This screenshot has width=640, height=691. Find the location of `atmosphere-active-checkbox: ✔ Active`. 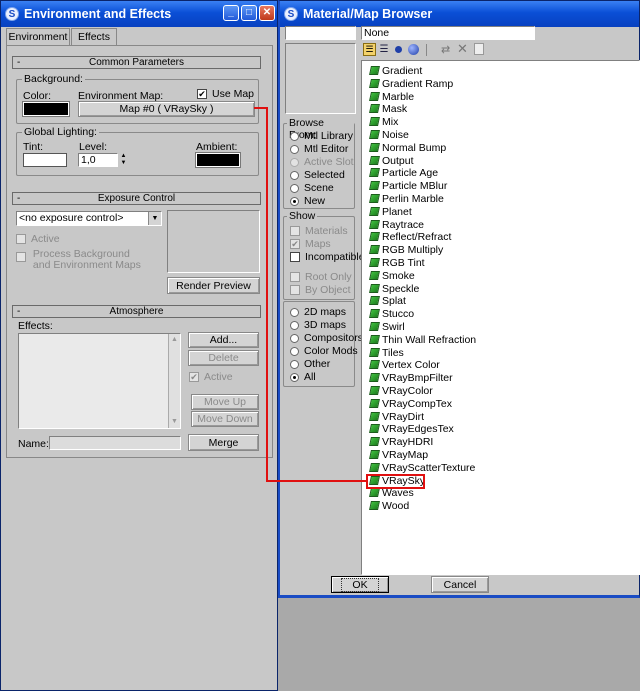

atmosphere-active-checkbox: ✔ Active is located at coordinates (211, 377).